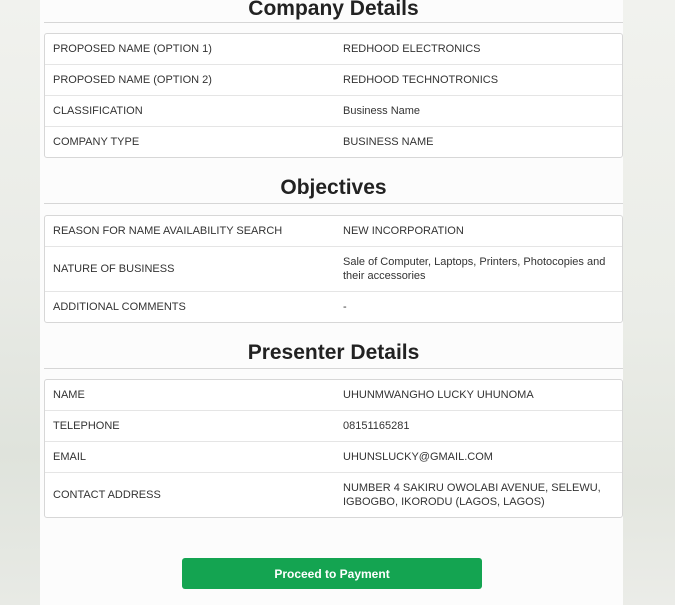  Describe the element at coordinates (98, 111) in the screenshot. I see `row-label: CLASSIFICATION` at that location.